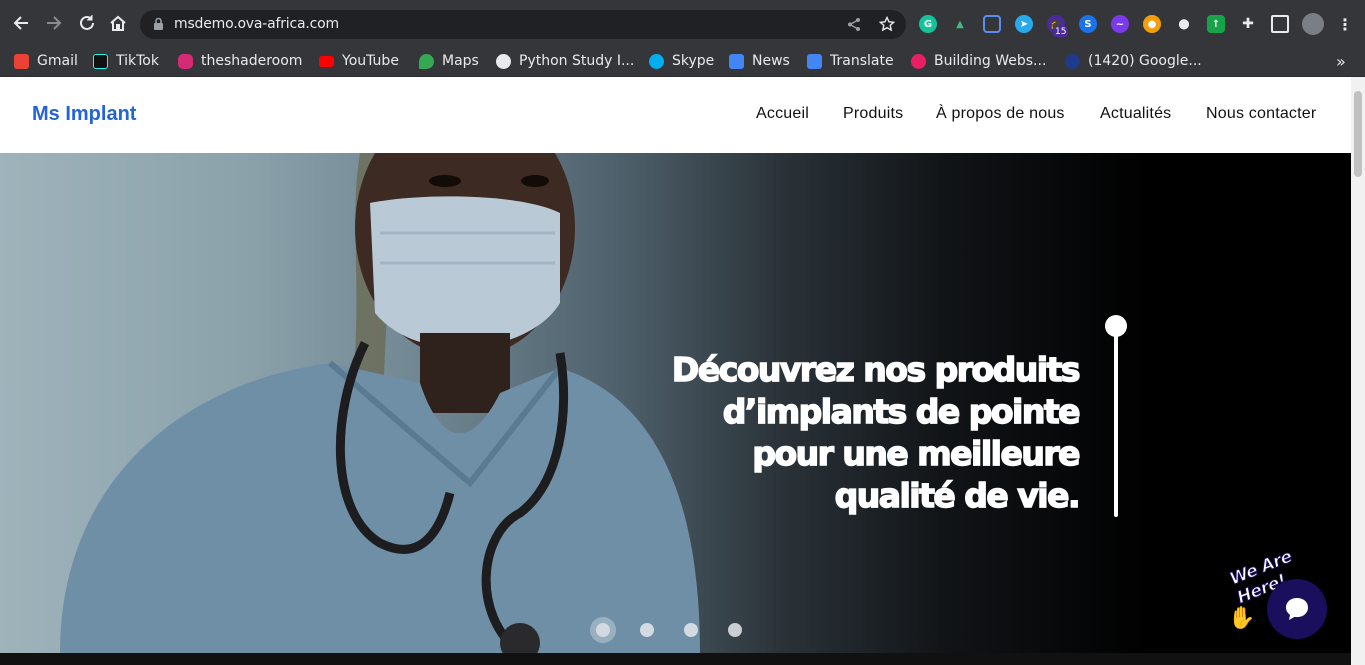 The image size is (1365, 665). What do you see at coordinates (137, 61) in the screenshot?
I see `bookmark-label: TikTok` at bounding box center [137, 61].